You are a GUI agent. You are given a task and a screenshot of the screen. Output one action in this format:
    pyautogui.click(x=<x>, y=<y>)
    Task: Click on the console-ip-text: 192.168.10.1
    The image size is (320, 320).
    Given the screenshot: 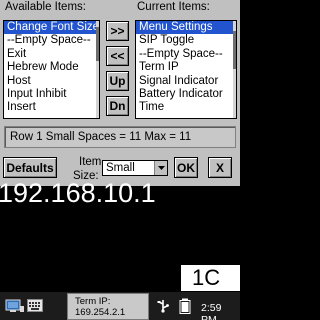 What is the action you would take?
    pyautogui.click(x=78, y=193)
    